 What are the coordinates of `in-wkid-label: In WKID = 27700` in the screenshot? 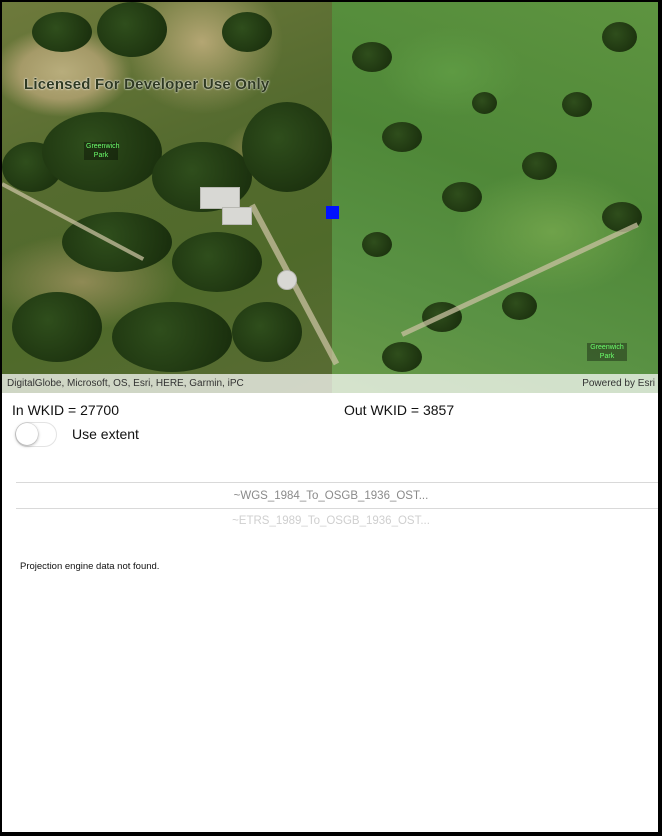 It's located at (66, 410).